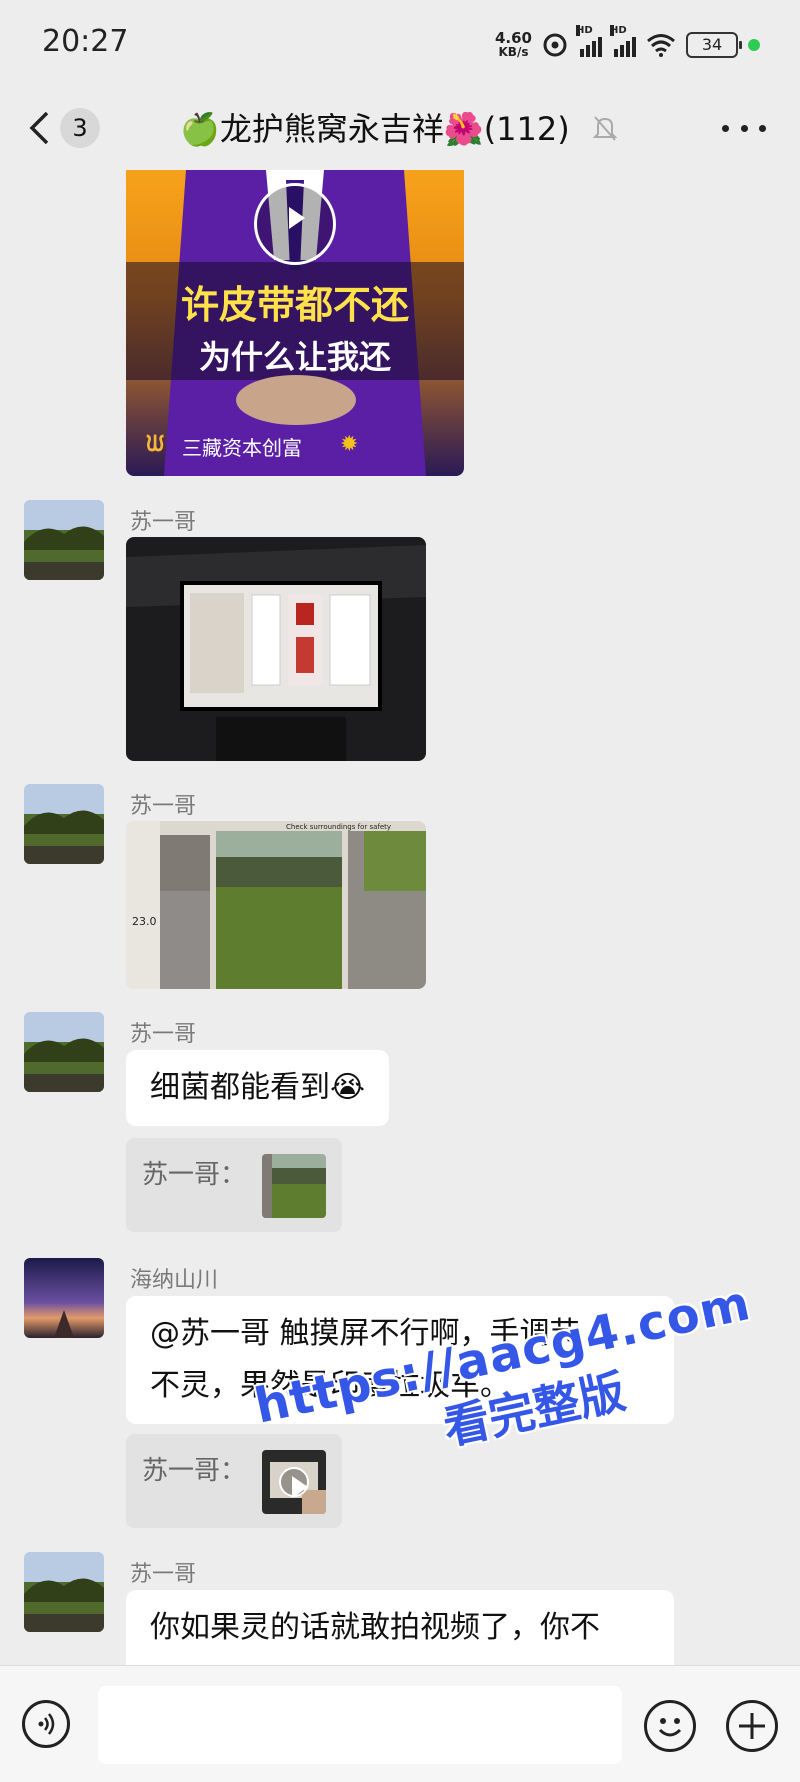 The image size is (800, 1782). Describe the element at coordinates (294, 305) in the screenshot. I see `video-headline: 许皮带都不还` at that location.